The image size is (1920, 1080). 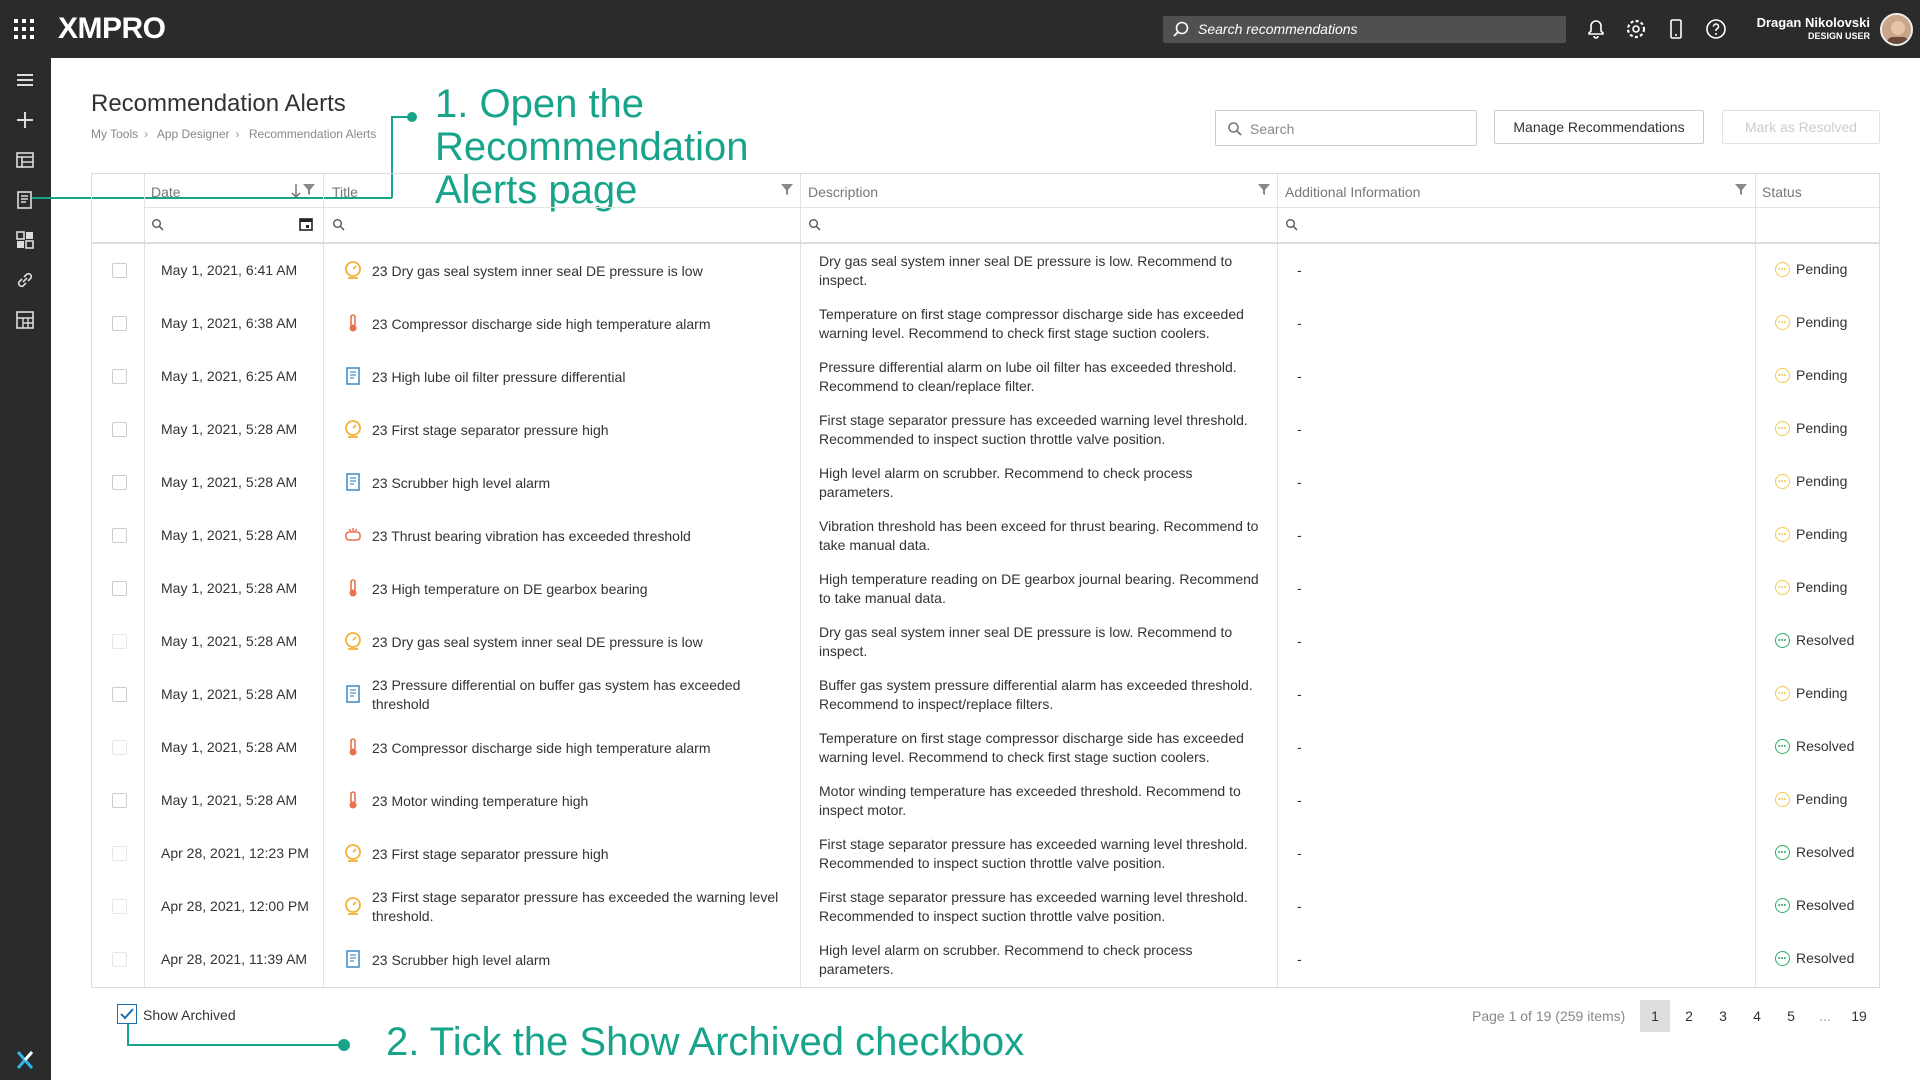 What do you see at coordinates (296, 191) in the screenshot?
I see `sort-down-icon` at bounding box center [296, 191].